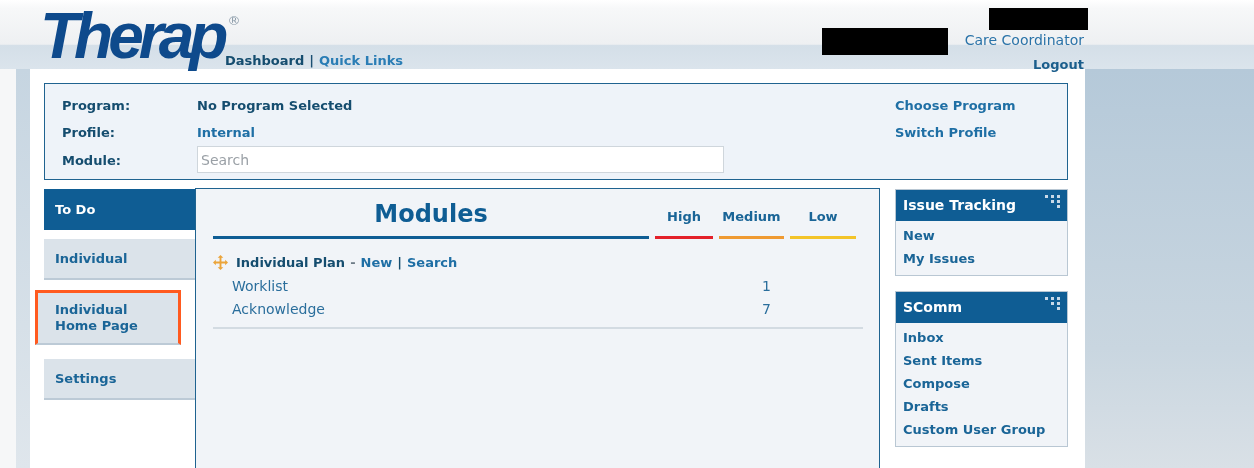 Image resolution: width=1254 pixels, height=468 pixels. What do you see at coordinates (234, 20) in the screenshot?
I see `registered-mark: ®` at bounding box center [234, 20].